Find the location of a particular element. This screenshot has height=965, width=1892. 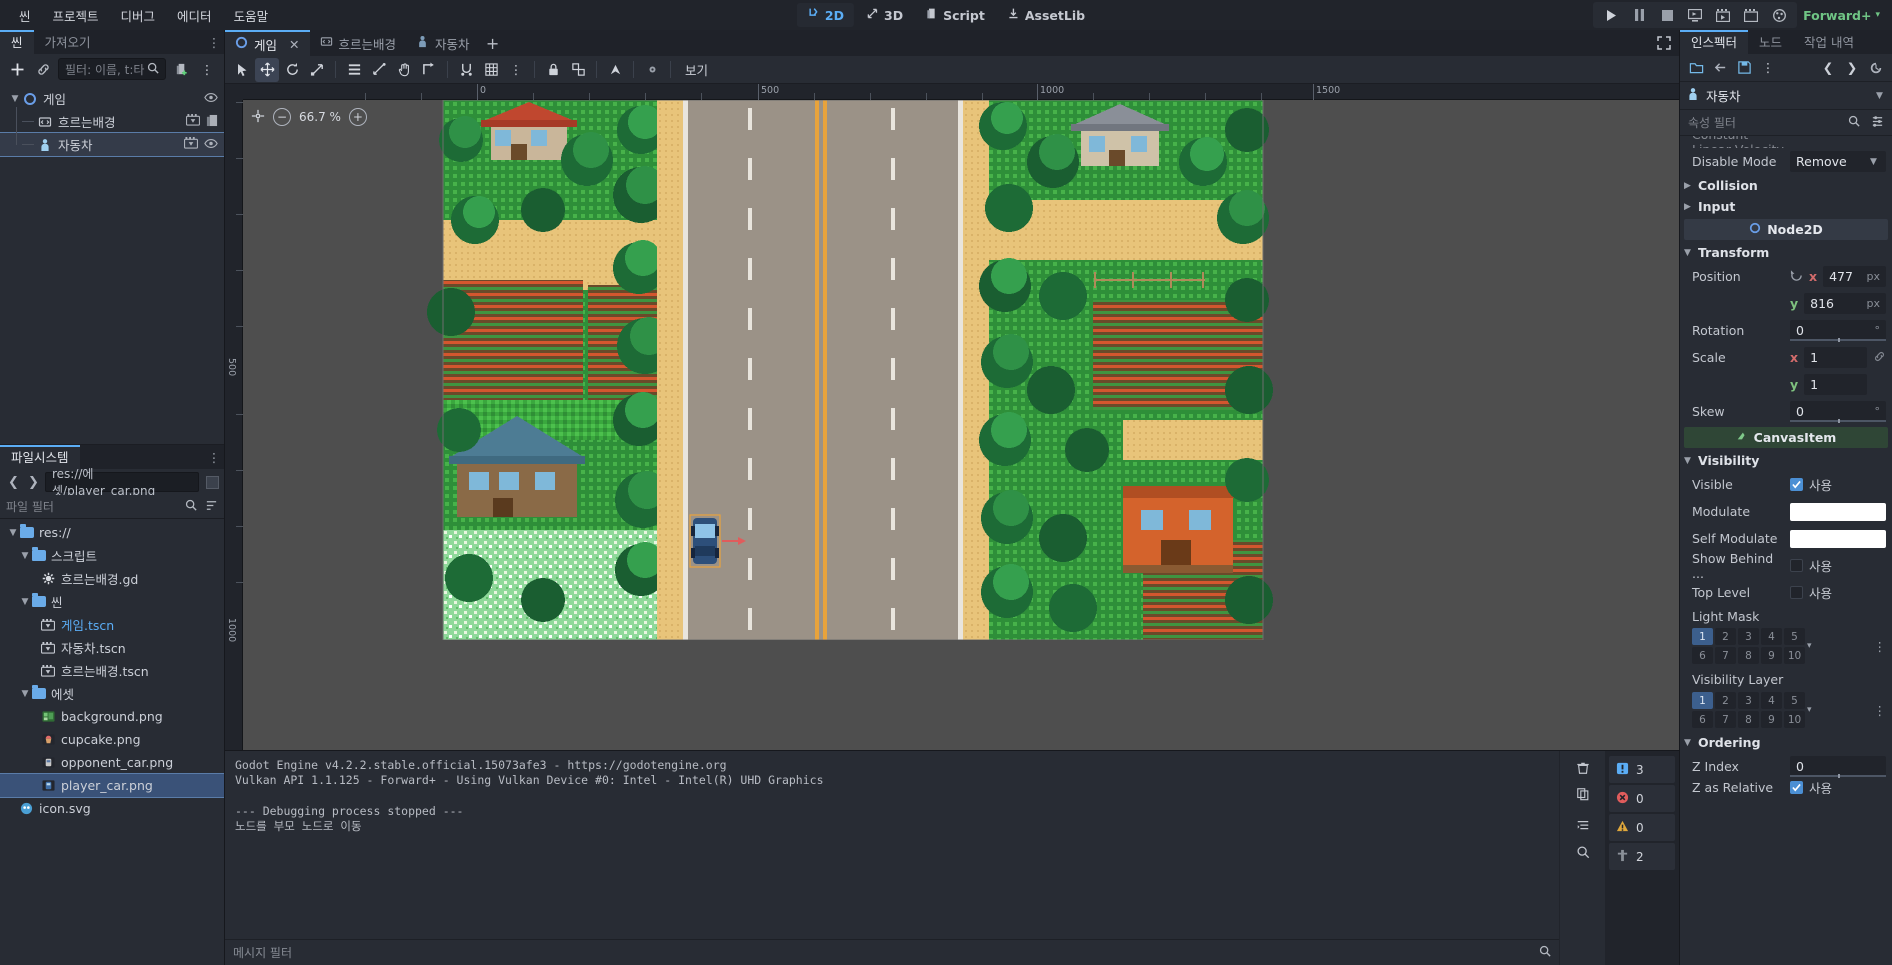

property-section-visibility: ▼ Visibility is located at coordinates (1786, 460).